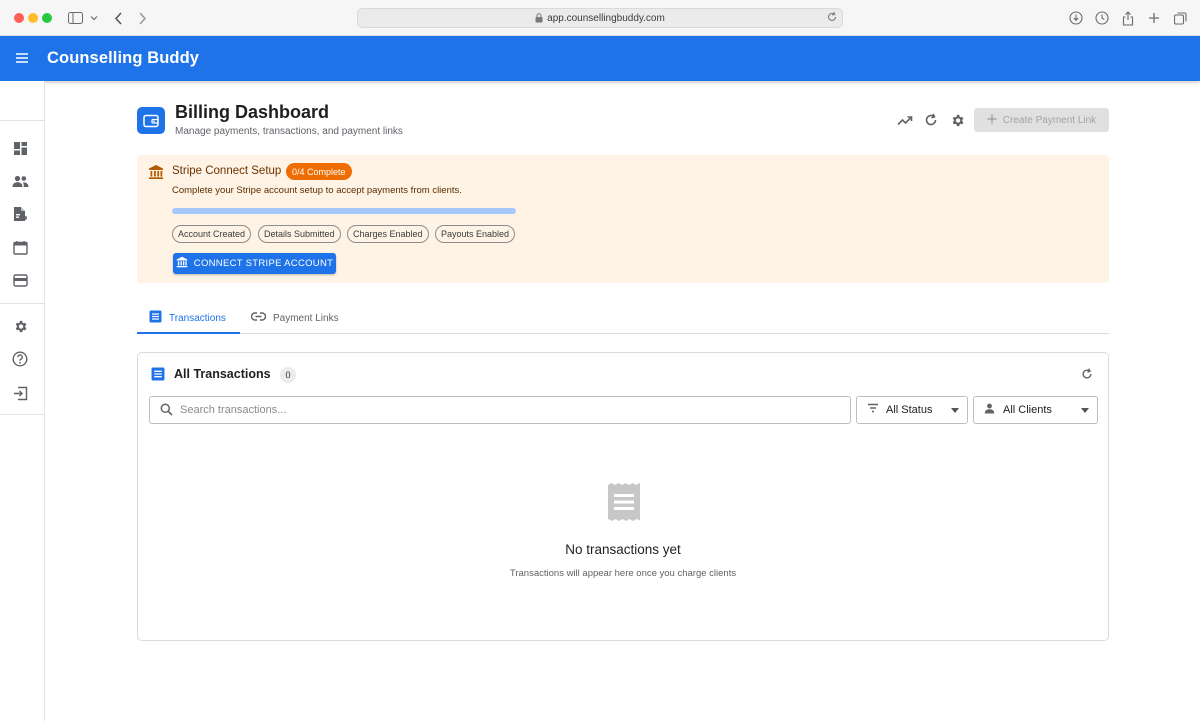  Describe the element at coordinates (539, 18) in the screenshot. I see `lock-icon` at that location.